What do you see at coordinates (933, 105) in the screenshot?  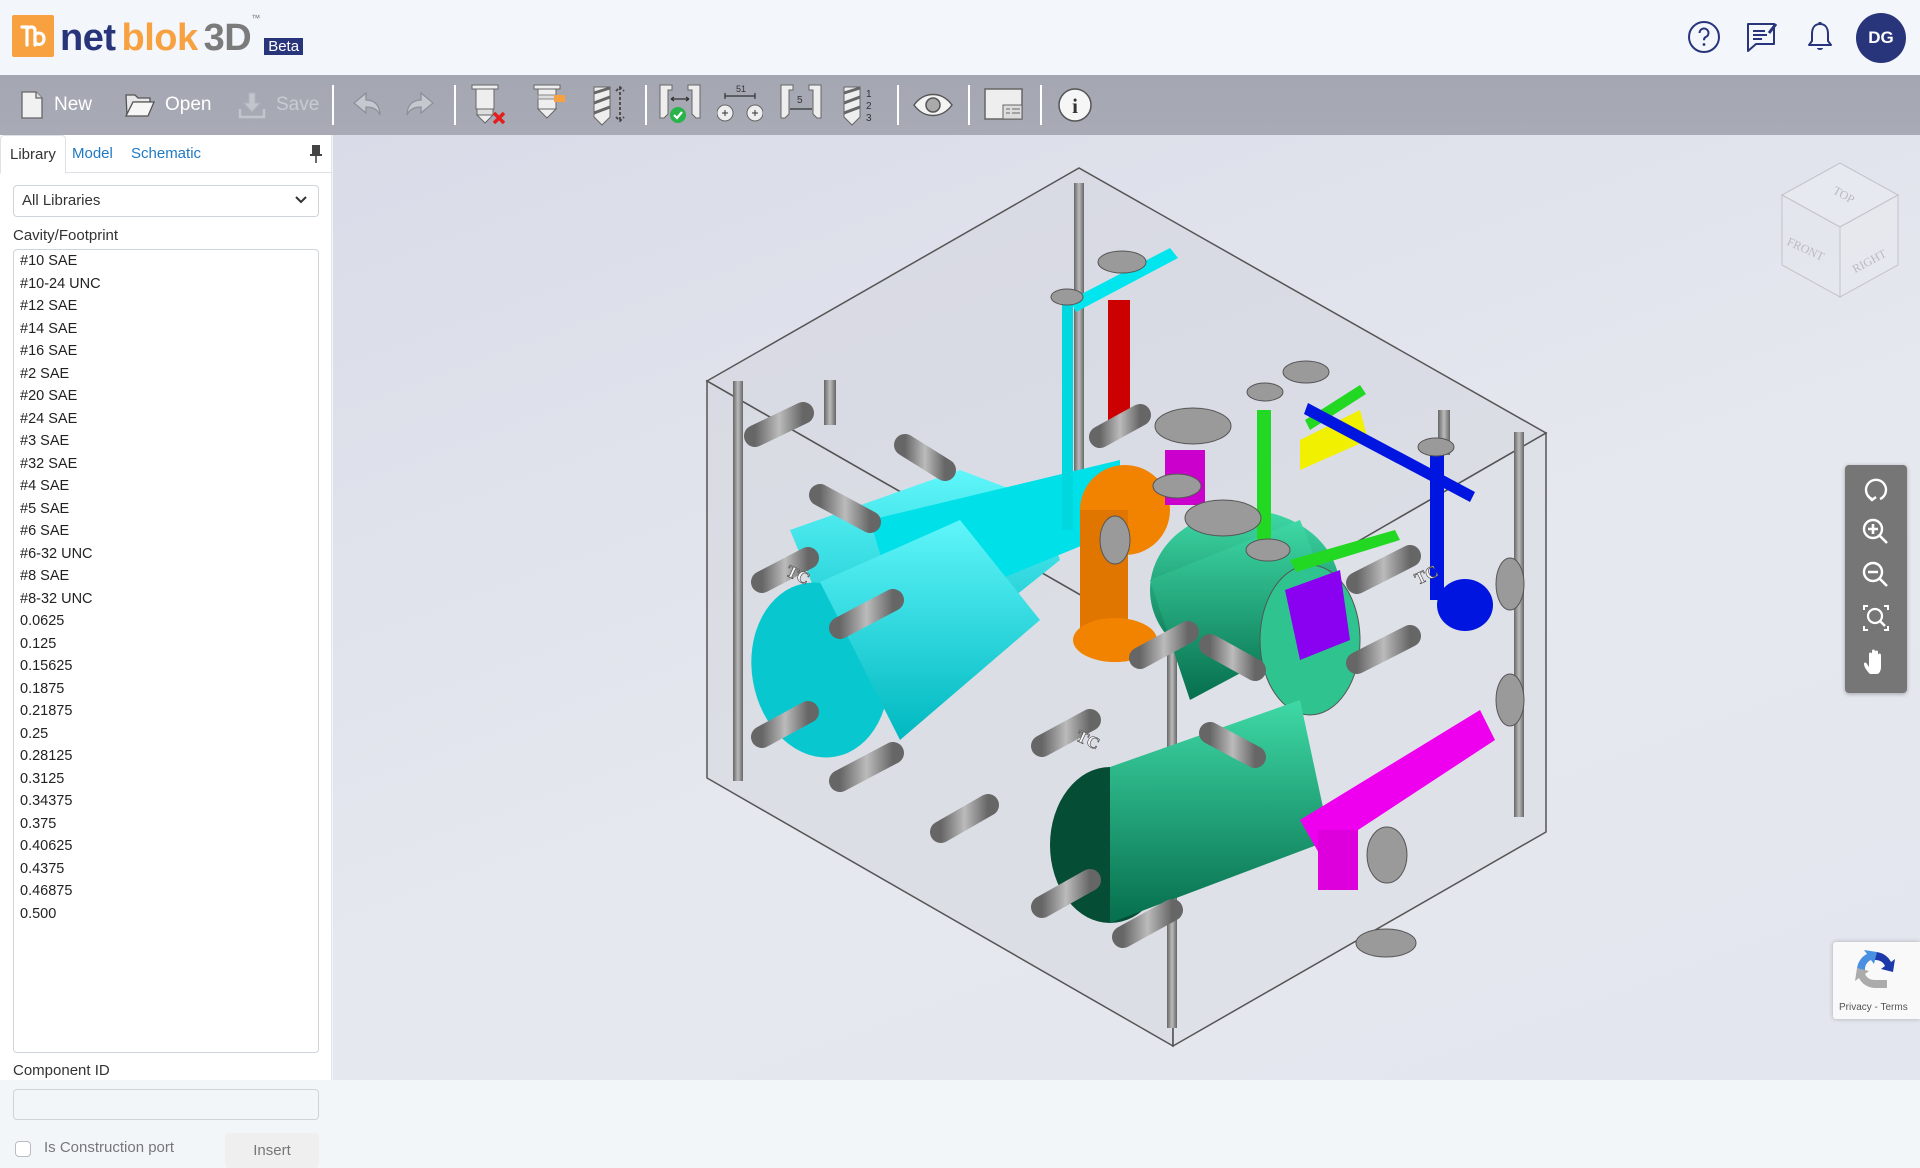 I see `visibility-eye-icon` at bounding box center [933, 105].